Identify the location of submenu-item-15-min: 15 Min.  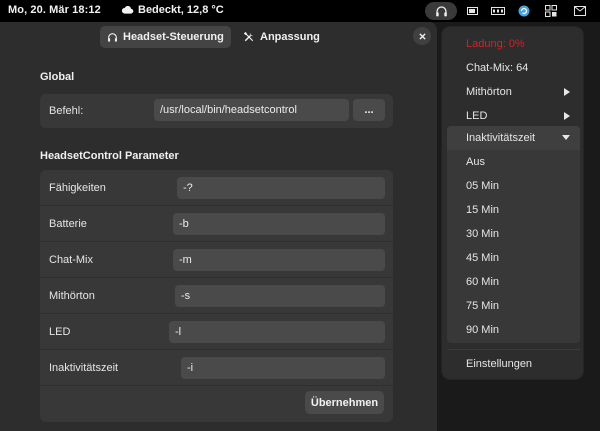
(513, 210).